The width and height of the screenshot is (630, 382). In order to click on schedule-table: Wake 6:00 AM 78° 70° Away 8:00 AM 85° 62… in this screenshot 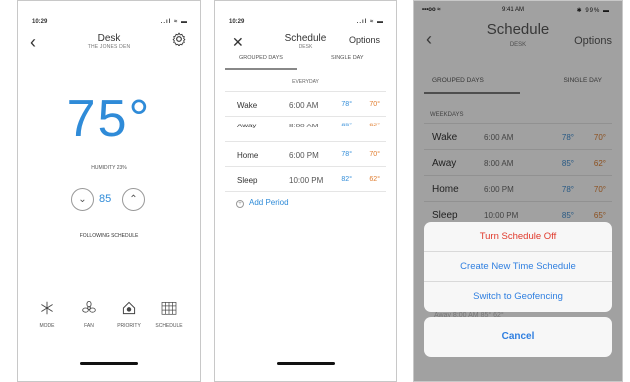, I will do `click(305, 141)`.